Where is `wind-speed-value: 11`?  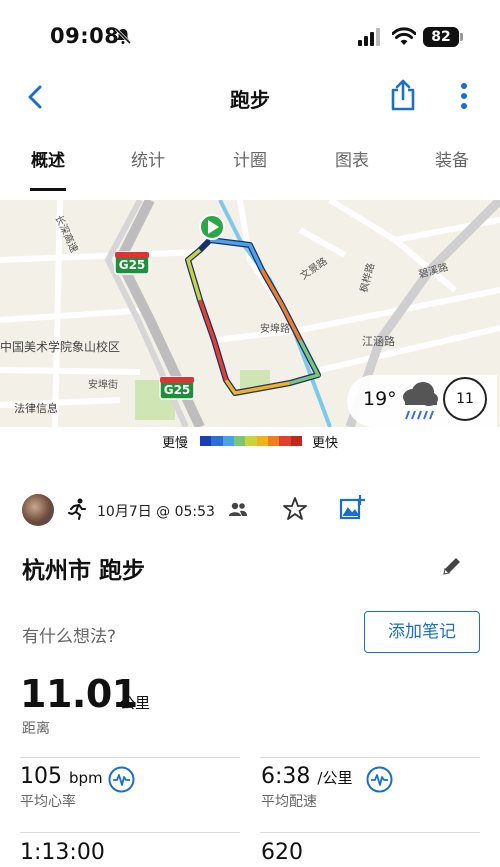 wind-speed-value: 11 is located at coordinates (465, 399).